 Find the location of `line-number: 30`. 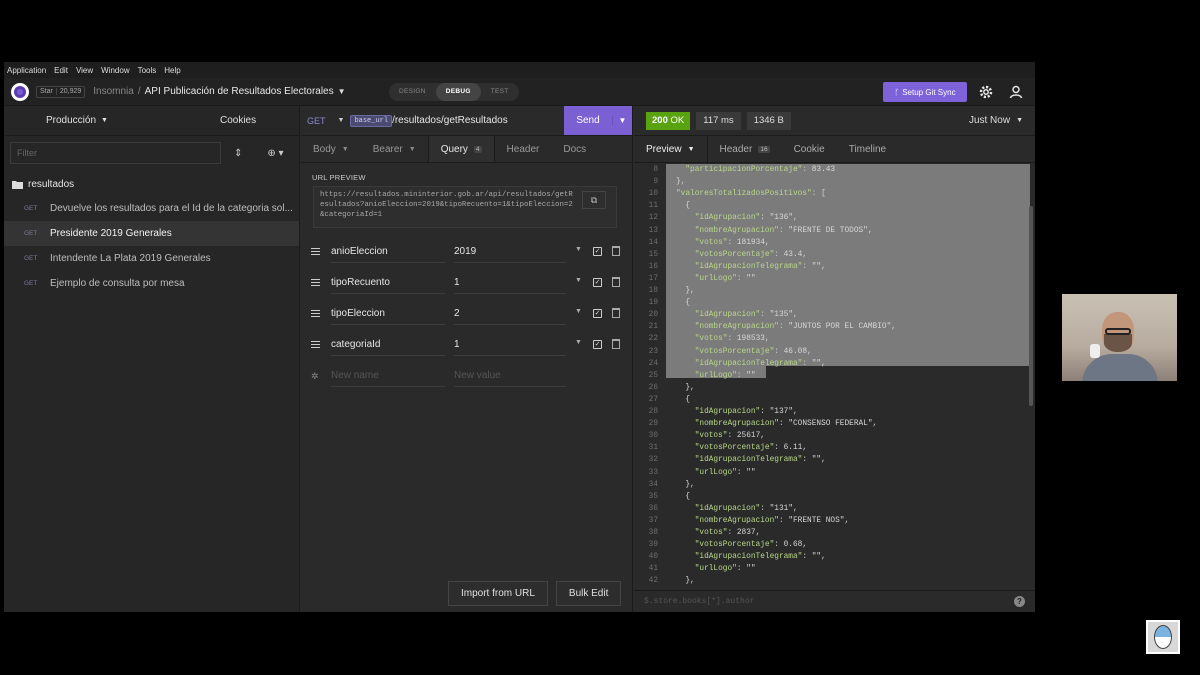

line-number: 30 is located at coordinates (653, 436).